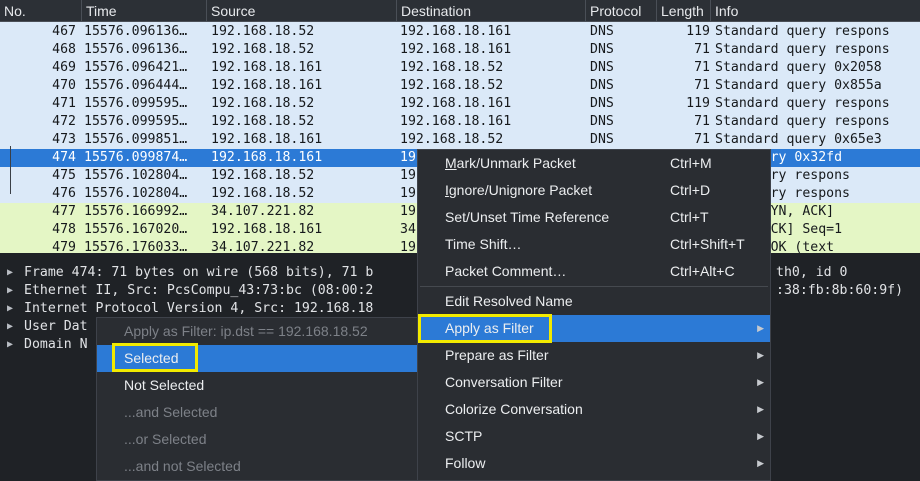 Image resolution: width=920 pixels, height=481 pixels. Describe the element at coordinates (840, 290) in the screenshot. I see `detail-row-tail: :38:fb:8b:60:9f)` at that location.